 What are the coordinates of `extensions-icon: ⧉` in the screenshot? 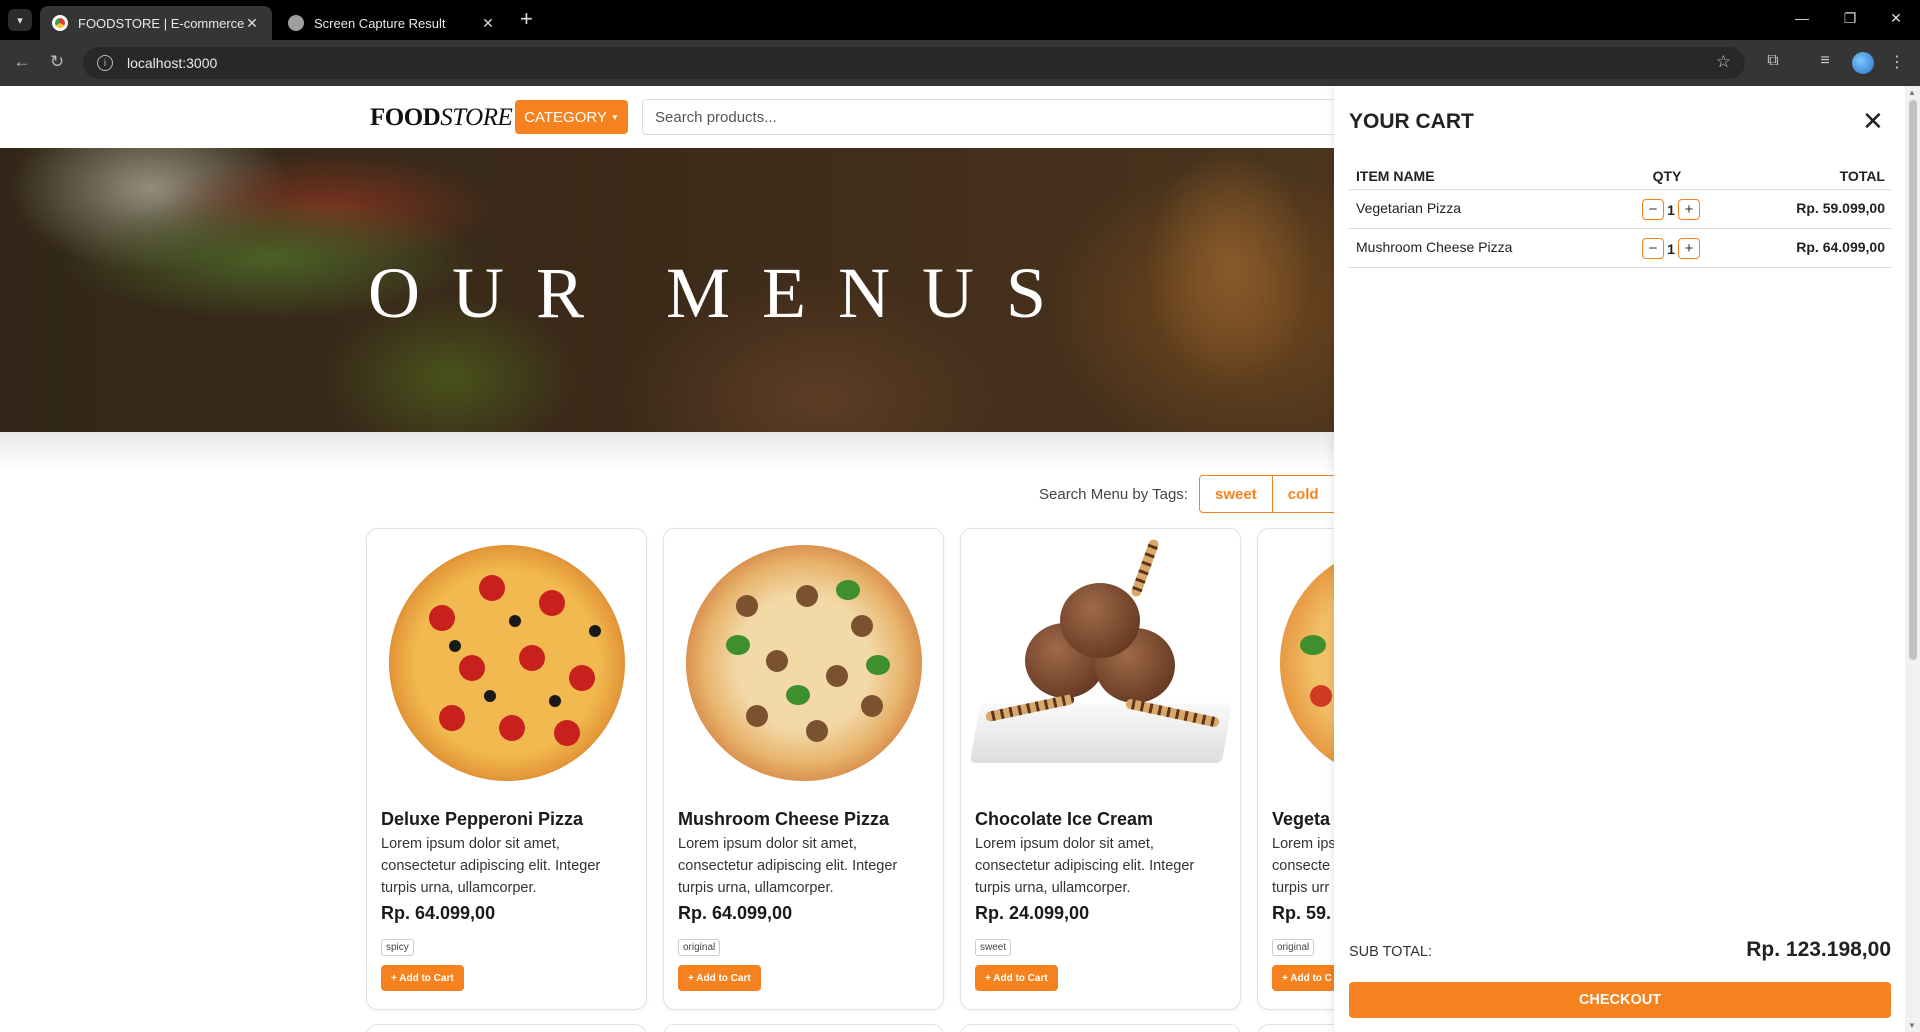 It's located at (1773, 61).